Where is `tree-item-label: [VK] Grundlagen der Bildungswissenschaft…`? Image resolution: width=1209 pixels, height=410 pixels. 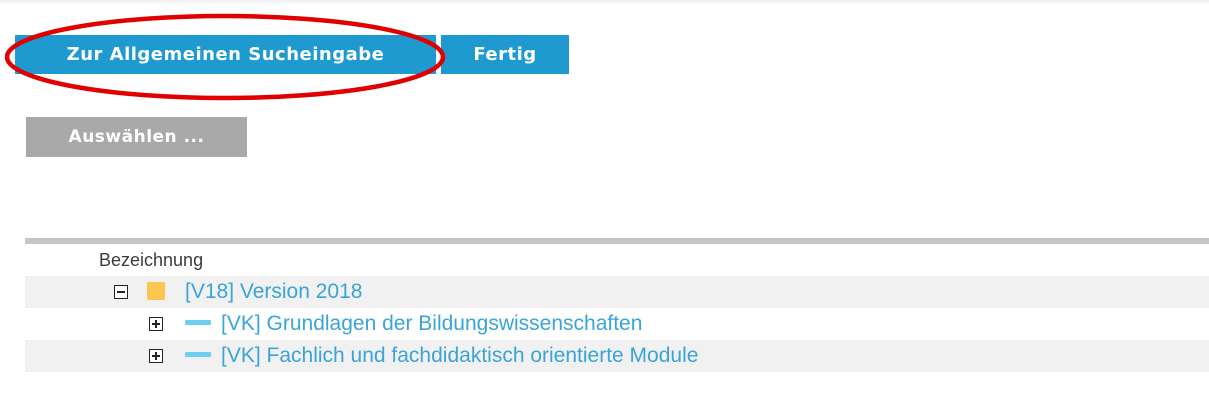 tree-item-label: [VK] Grundlagen der Bildungswissenschaft… is located at coordinates (431, 324).